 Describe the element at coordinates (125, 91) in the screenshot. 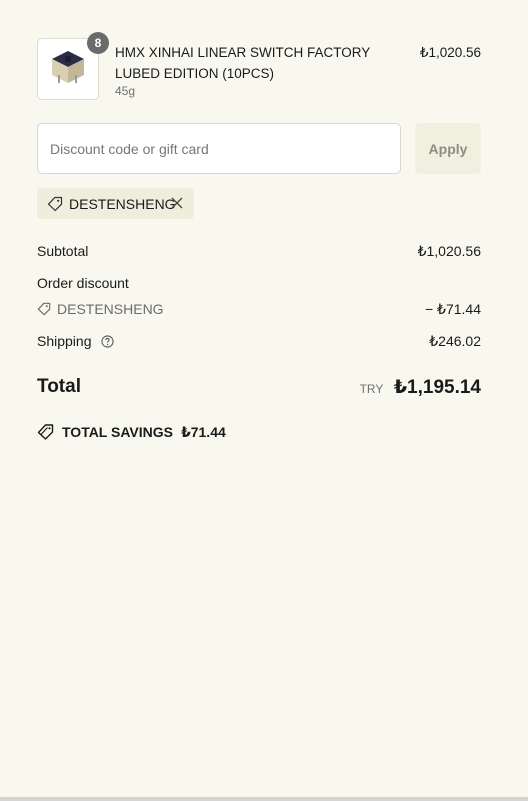

I see `product-weight: 45g` at that location.